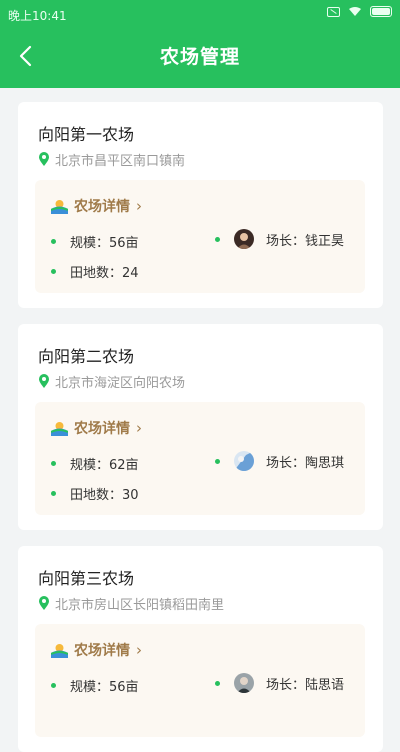 The image size is (400, 752). I want to click on farm-fields: 田地数：30, so click(95, 493).